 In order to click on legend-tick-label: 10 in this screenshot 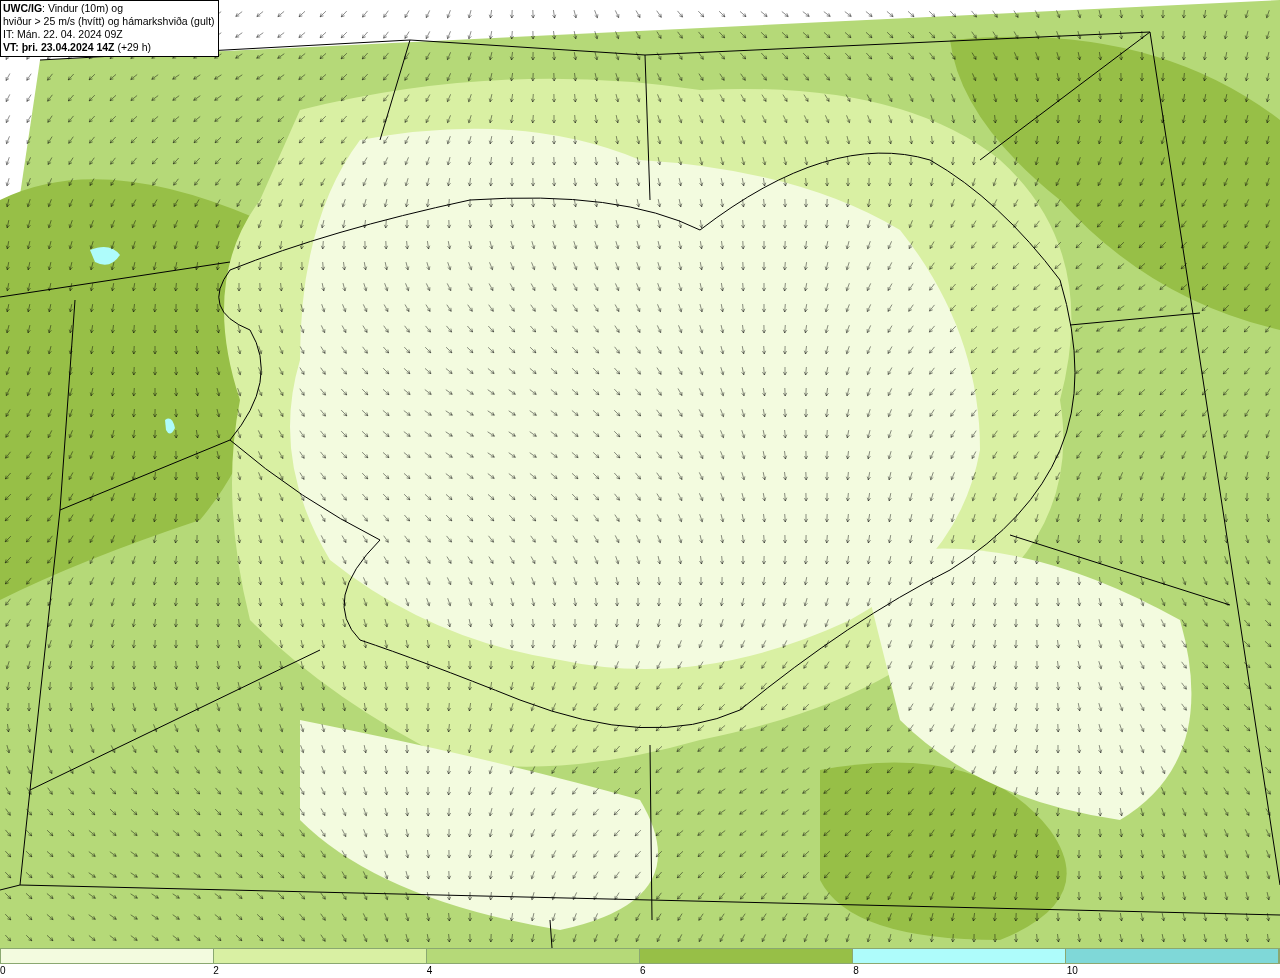, I will do `click(1072, 971)`.